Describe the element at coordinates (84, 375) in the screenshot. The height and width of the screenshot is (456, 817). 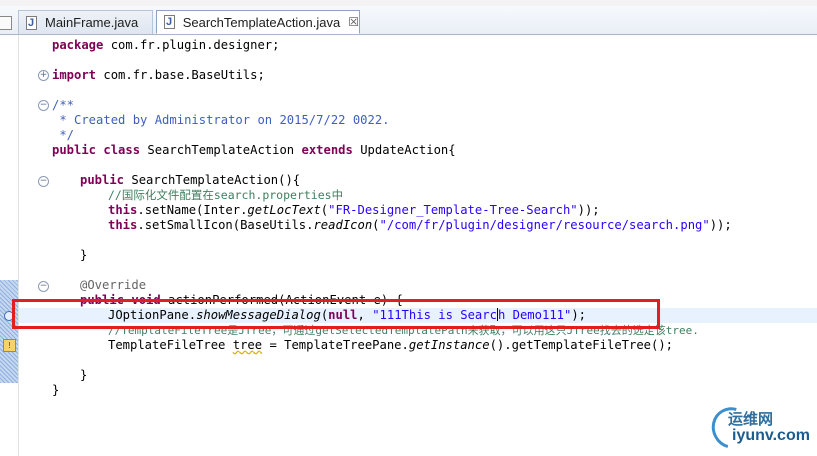
I see `code-line-23: }` at that location.